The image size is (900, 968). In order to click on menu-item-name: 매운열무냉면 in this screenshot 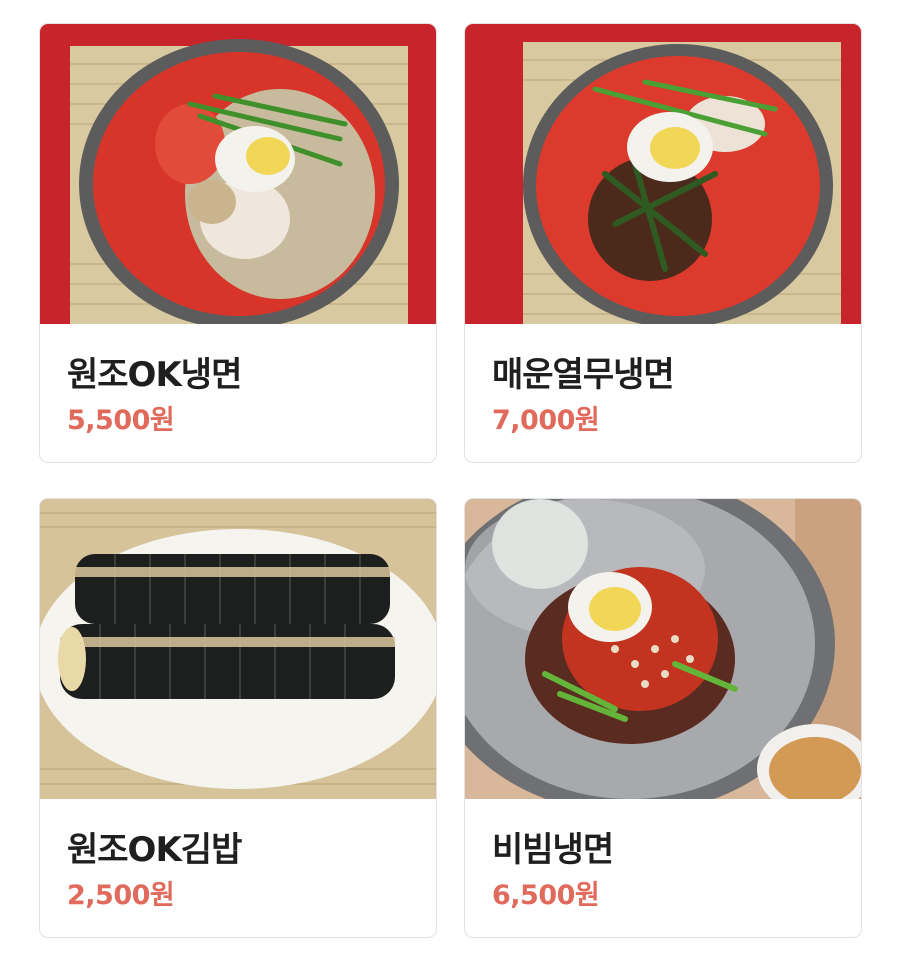, I will do `click(583, 375)`.